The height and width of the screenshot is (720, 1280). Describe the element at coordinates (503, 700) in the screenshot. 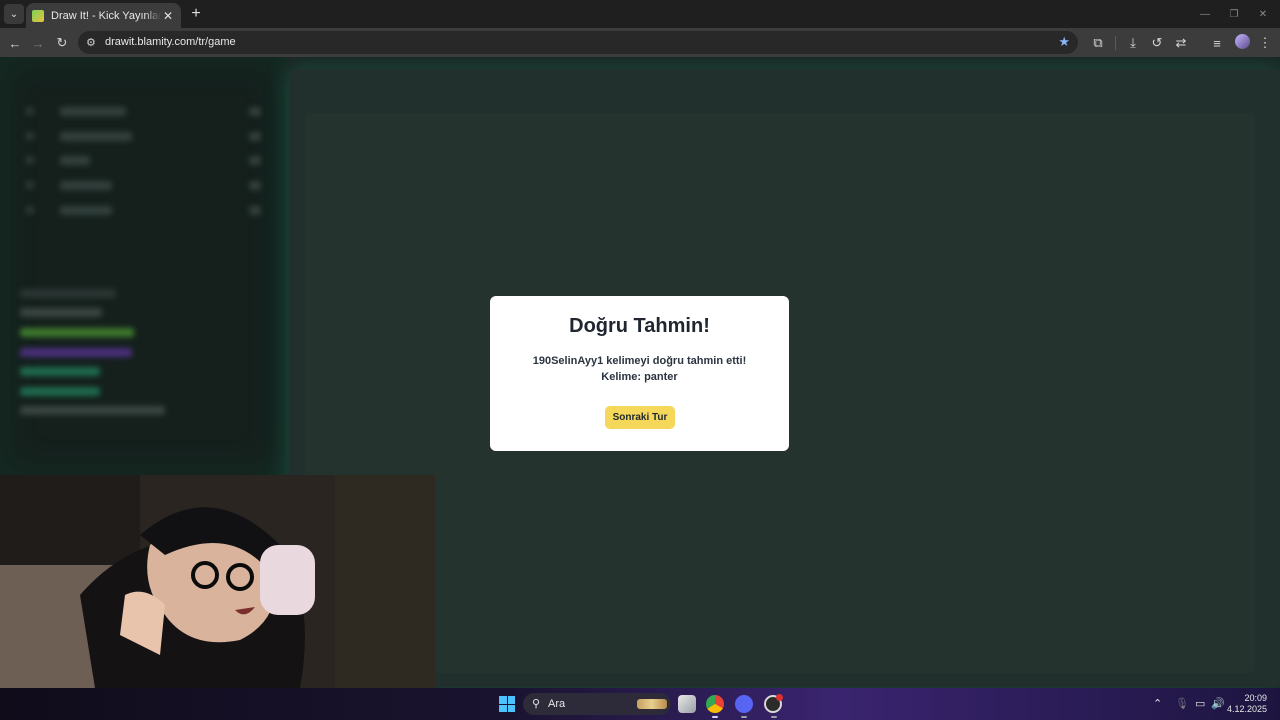

I see `windows-logo-icon` at that location.